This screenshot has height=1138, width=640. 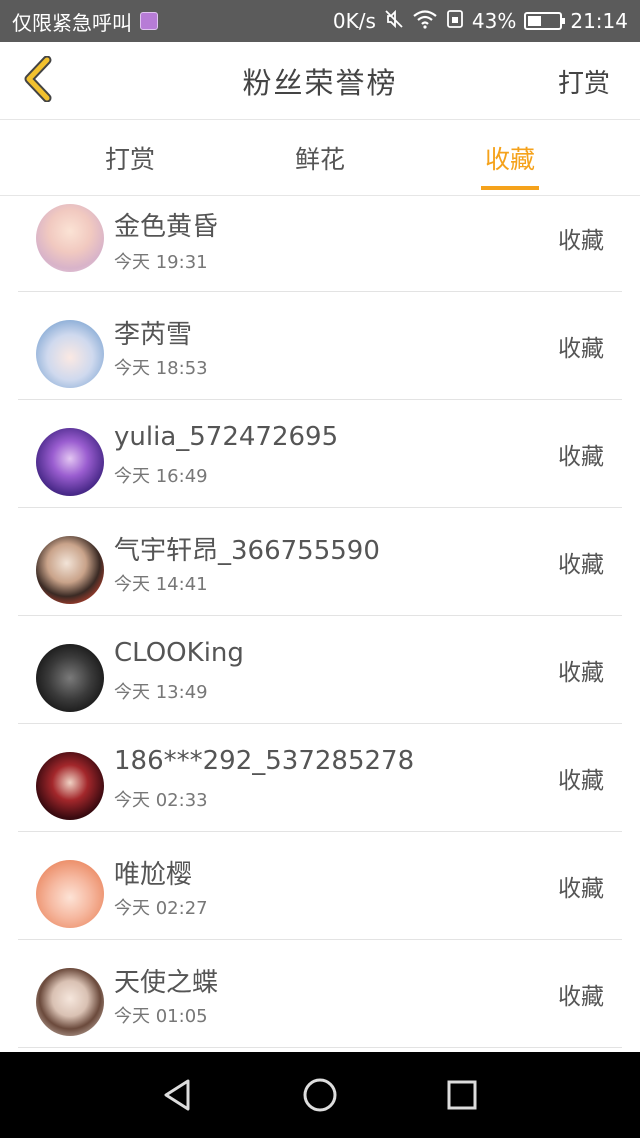 What do you see at coordinates (161, 476) in the screenshot?
I see `timestamp: 今天 16:49` at bounding box center [161, 476].